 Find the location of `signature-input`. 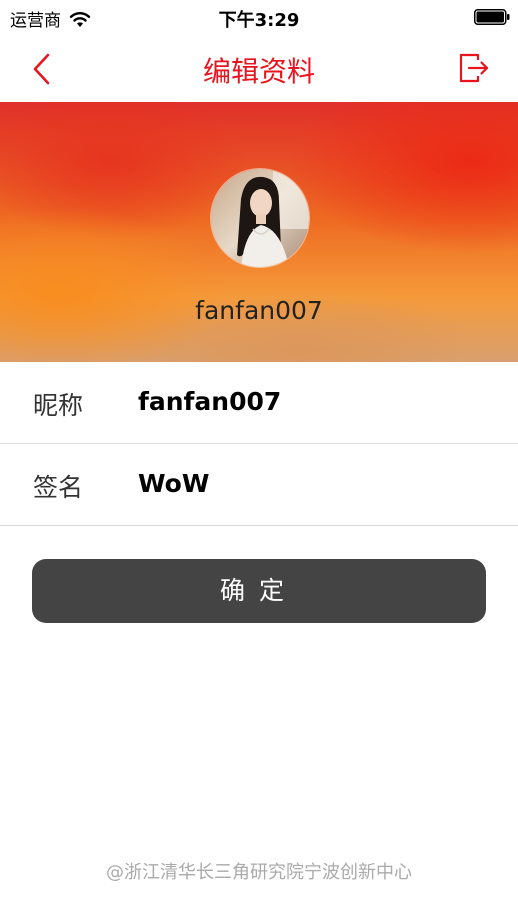

signature-input is located at coordinates (318, 483).